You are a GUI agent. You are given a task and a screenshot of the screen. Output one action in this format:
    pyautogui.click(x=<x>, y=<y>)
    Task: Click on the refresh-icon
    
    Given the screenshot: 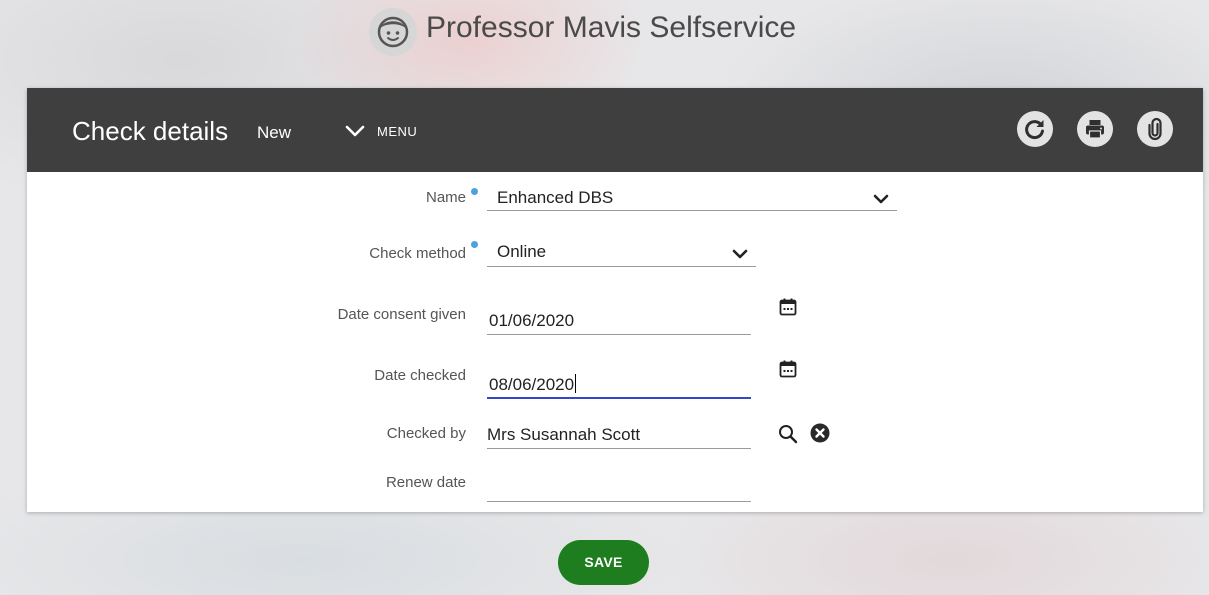 What is the action you would take?
    pyautogui.click(x=1034, y=130)
    